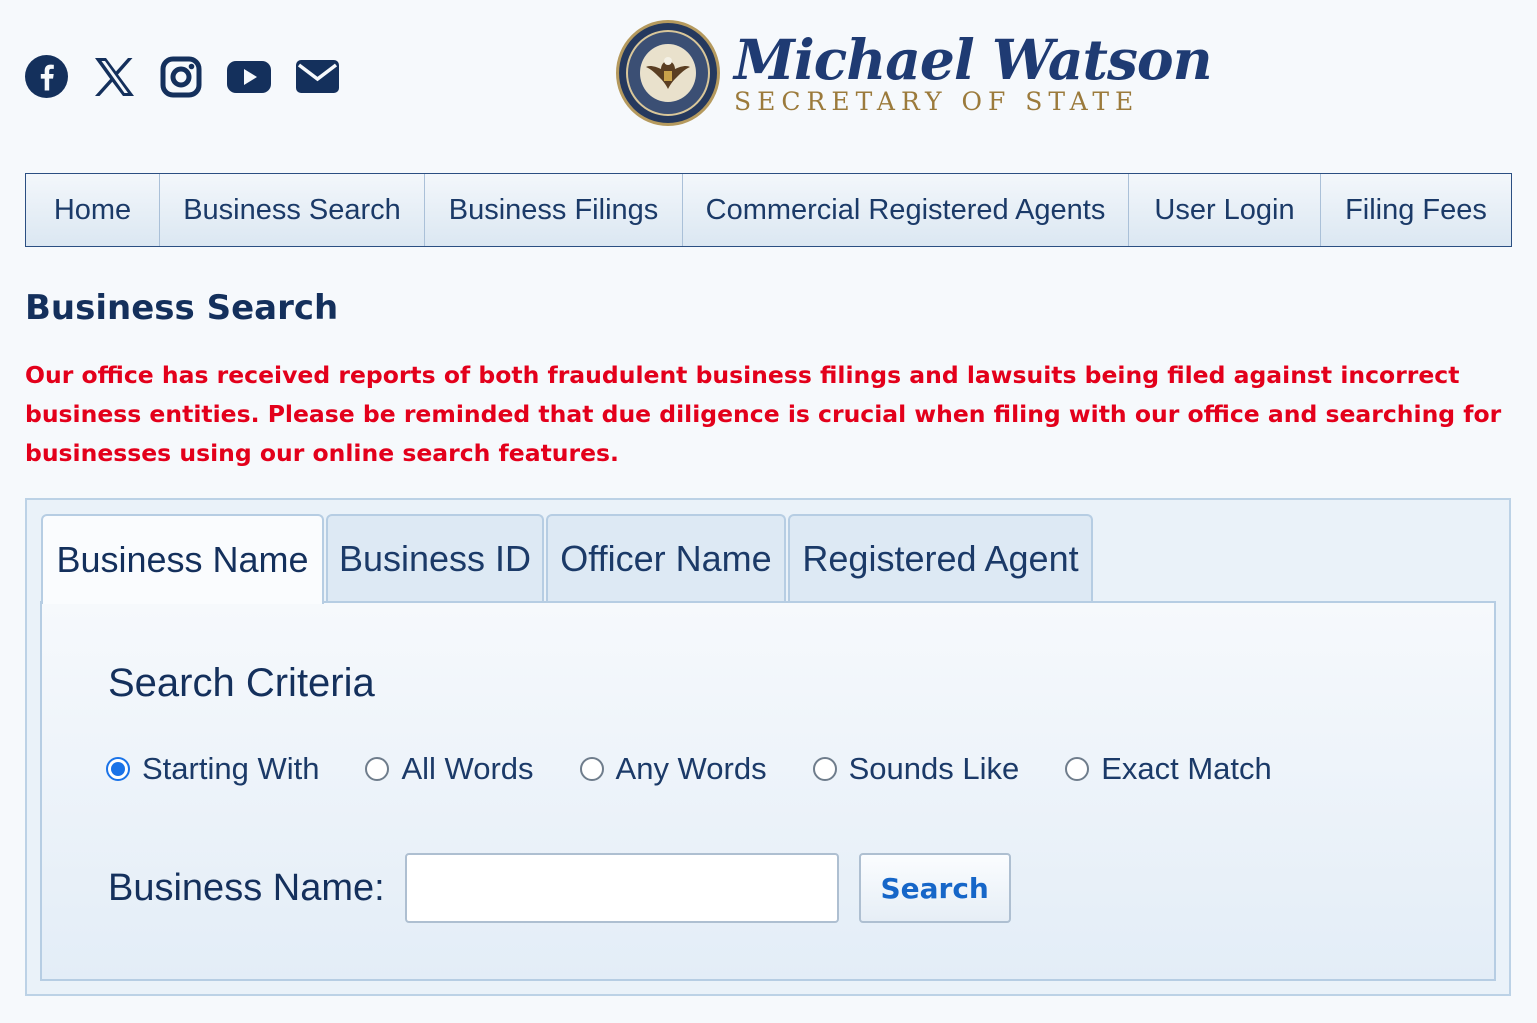 The width and height of the screenshot is (1537, 1023). What do you see at coordinates (691, 768) in the screenshot?
I see `radio-label: Any Words` at bounding box center [691, 768].